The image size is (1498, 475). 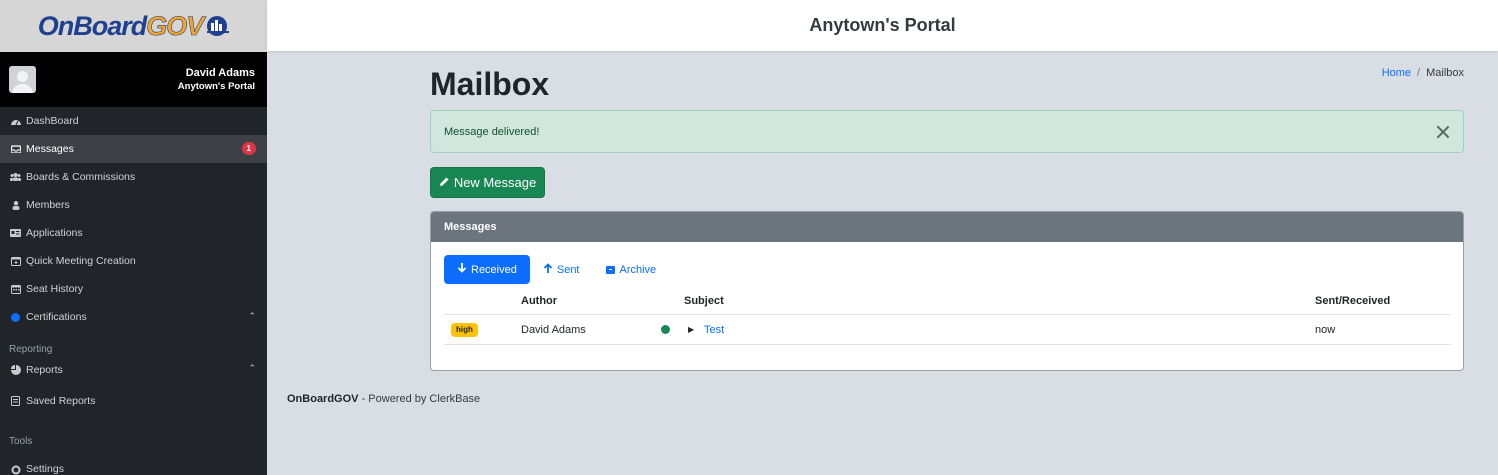 What do you see at coordinates (1443, 132) in the screenshot?
I see `close-icon` at bounding box center [1443, 132].